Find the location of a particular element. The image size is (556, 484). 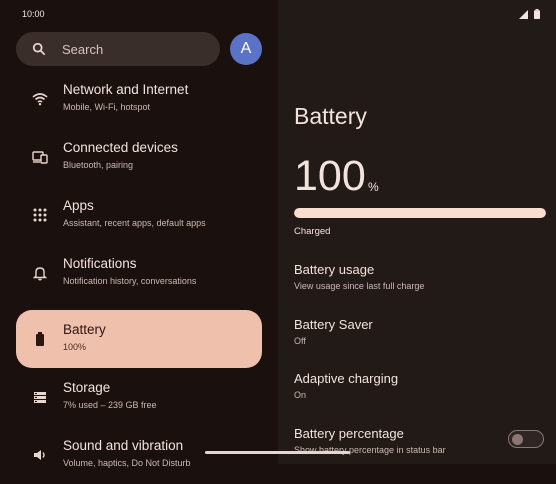

nav-item-title: Storage is located at coordinates (87, 387).